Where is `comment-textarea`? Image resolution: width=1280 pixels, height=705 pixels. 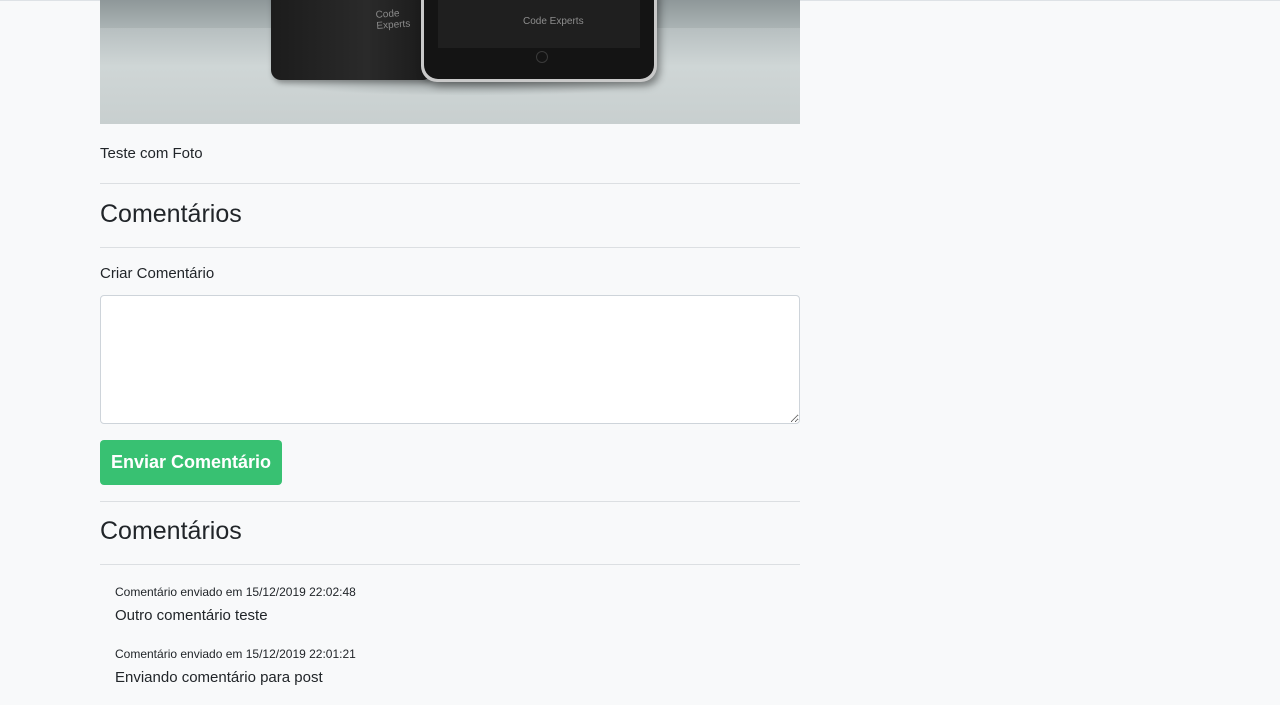
comment-textarea is located at coordinates (450, 359).